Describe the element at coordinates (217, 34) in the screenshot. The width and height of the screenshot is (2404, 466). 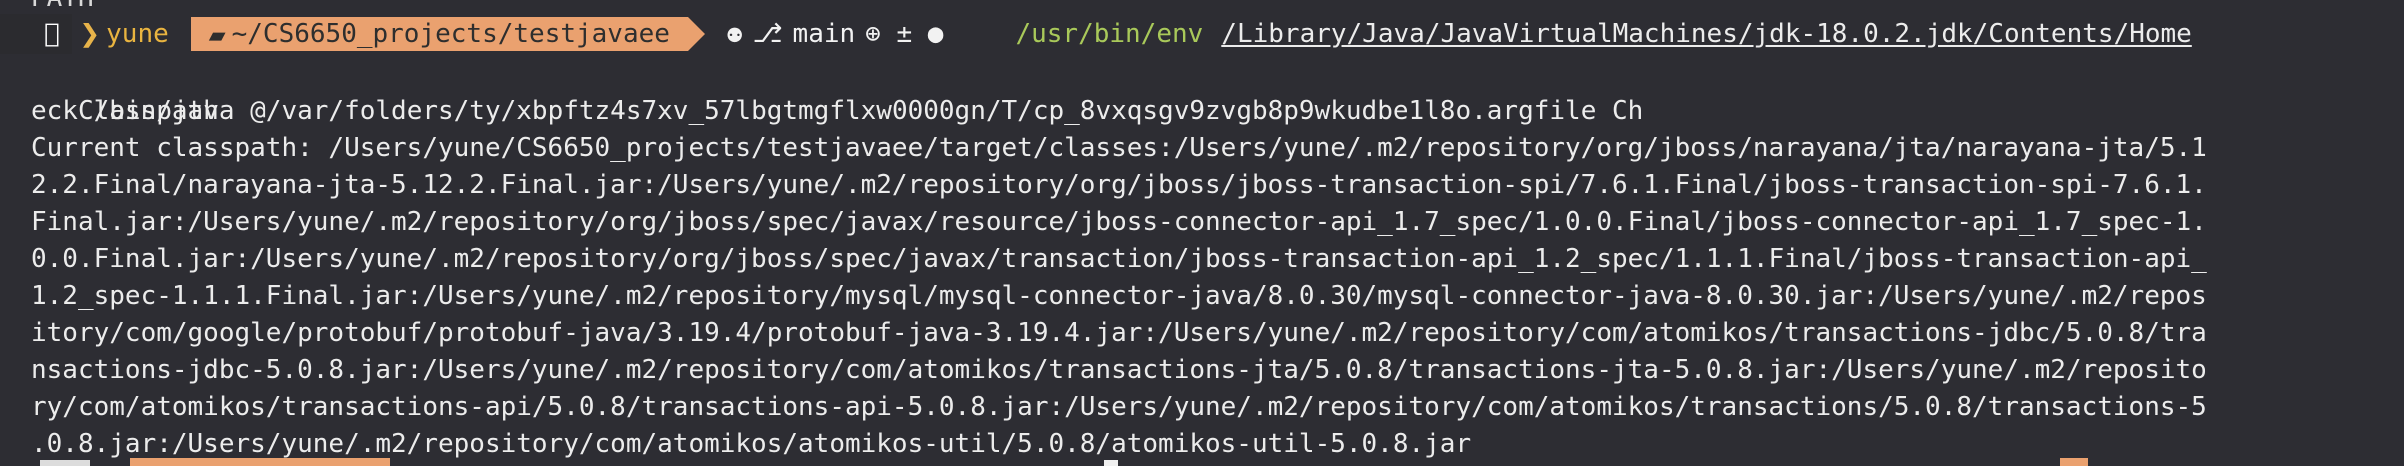
I see `folder-icon: ▰` at that location.